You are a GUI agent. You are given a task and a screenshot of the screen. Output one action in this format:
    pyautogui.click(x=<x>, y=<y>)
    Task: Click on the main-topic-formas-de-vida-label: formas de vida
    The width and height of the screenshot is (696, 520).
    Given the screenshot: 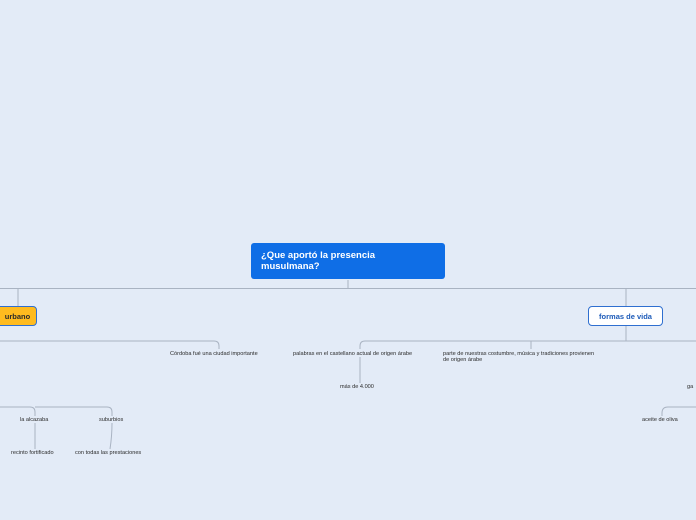 What is the action you would take?
    pyautogui.click(x=625, y=316)
    